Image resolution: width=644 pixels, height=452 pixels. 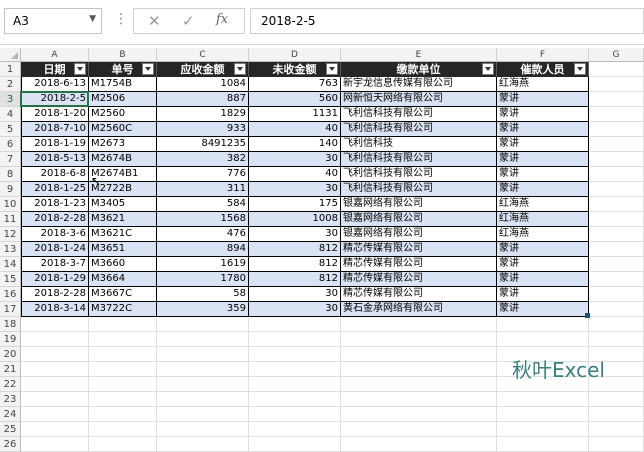 What do you see at coordinates (10, 55) in the screenshot?
I see `select-all-button` at bounding box center [10, 55].